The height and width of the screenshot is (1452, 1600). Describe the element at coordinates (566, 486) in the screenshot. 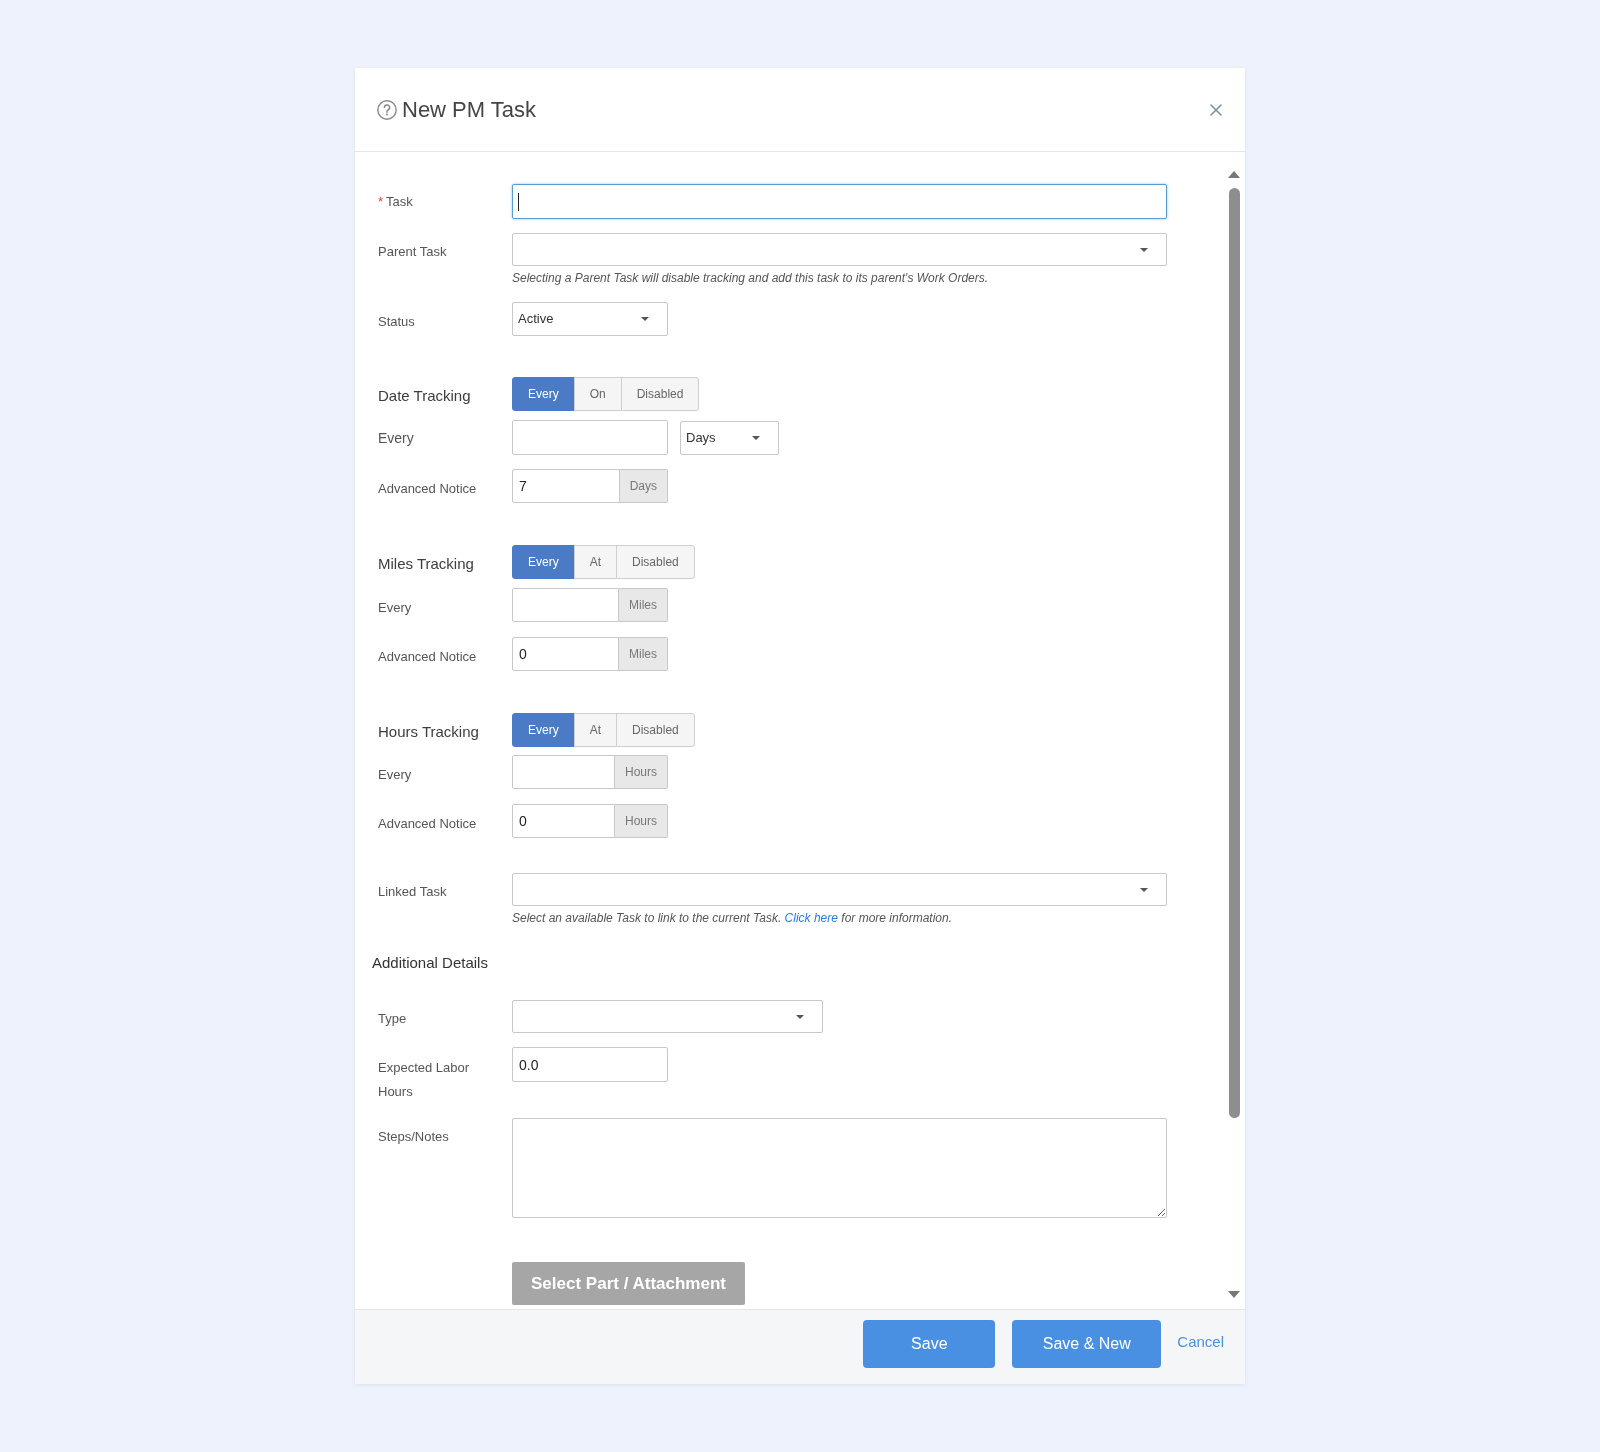

I see `text-input-field: 7` at that location.